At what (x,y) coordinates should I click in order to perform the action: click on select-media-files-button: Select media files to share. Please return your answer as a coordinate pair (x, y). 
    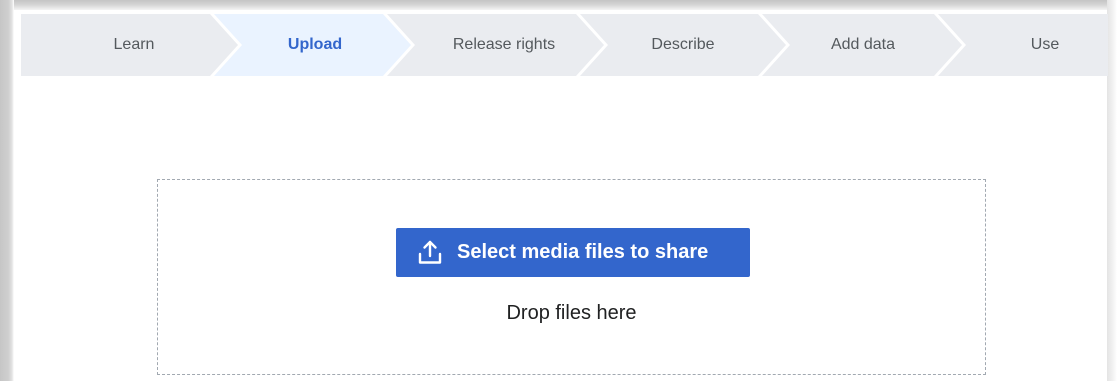
    Looking at the image, I should click on (573, 252).